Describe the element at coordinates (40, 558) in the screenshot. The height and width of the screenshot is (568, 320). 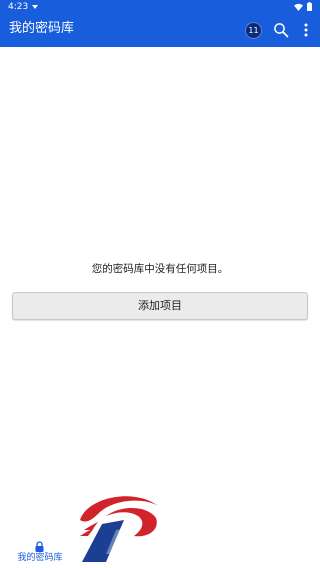
I see `tab-my-vault-label: 我的密码库` at that location.